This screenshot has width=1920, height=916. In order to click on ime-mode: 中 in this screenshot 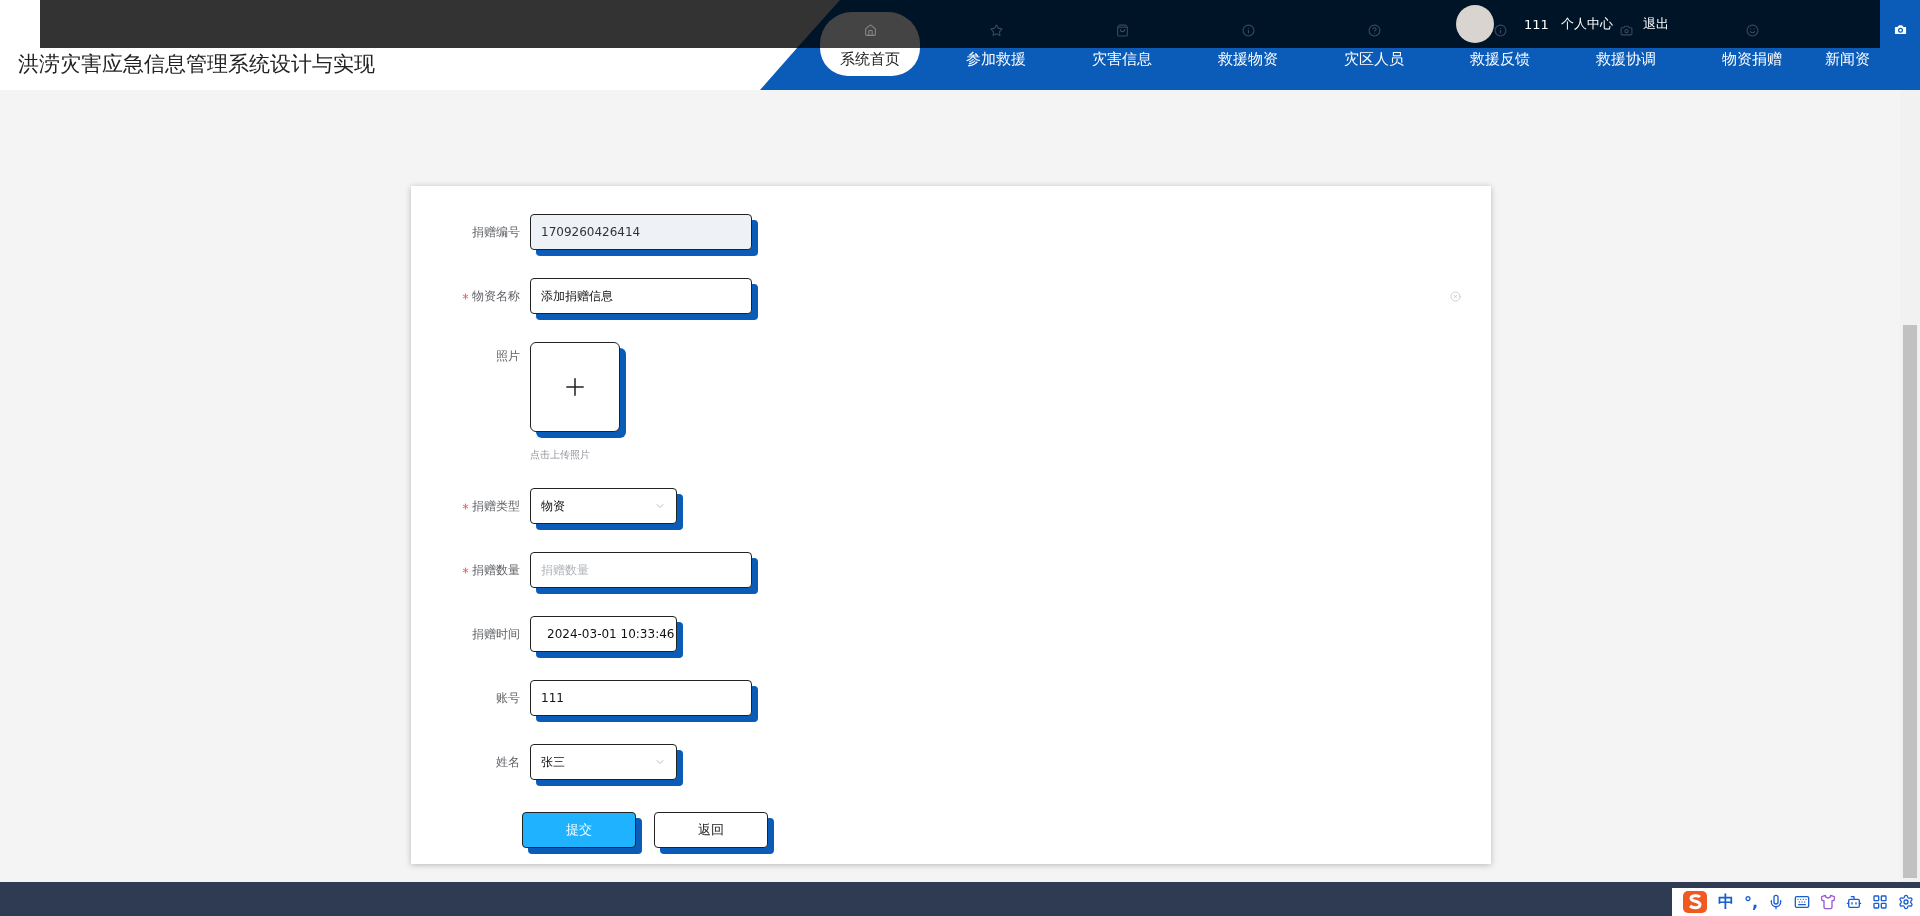, I will do `click(1725, 902)`.